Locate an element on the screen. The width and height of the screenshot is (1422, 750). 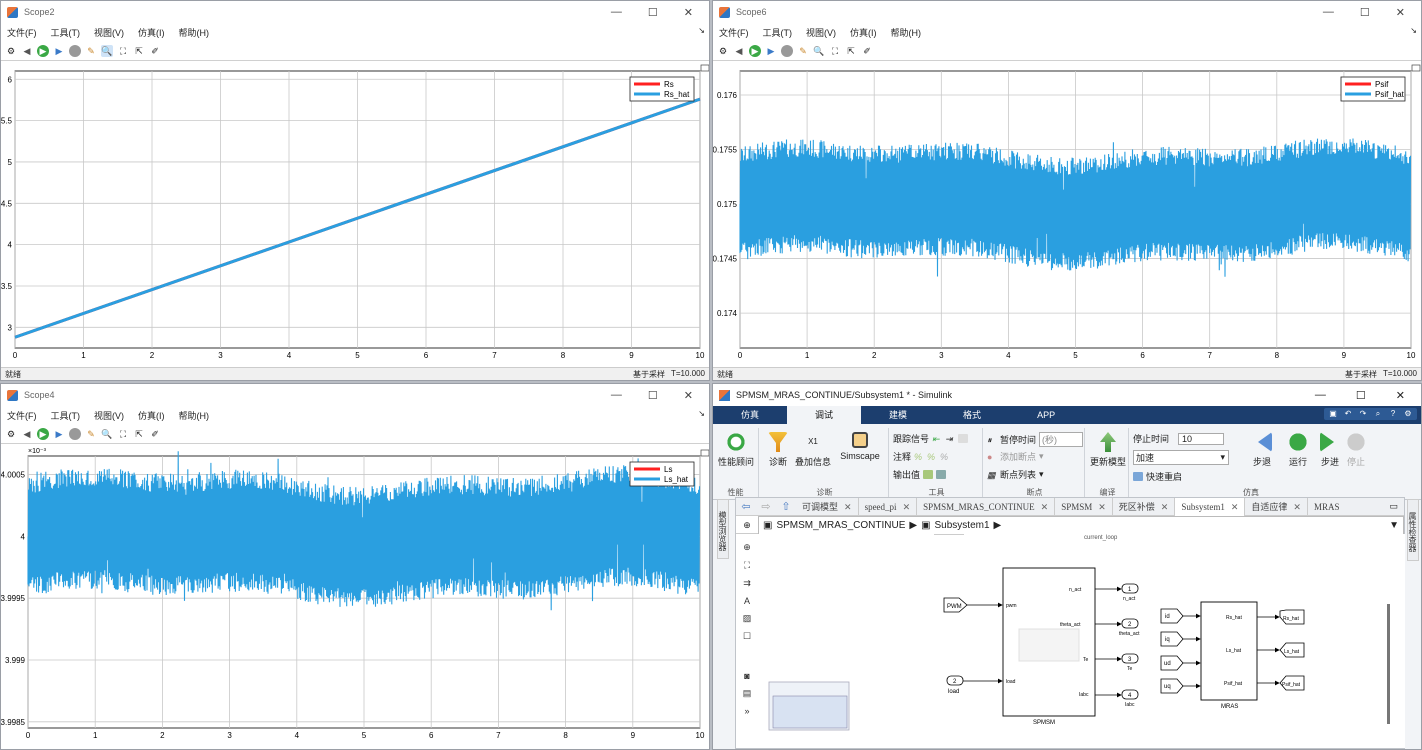
sim-mode-select: 加速 ▾ is located at coordinates (1181, 457).